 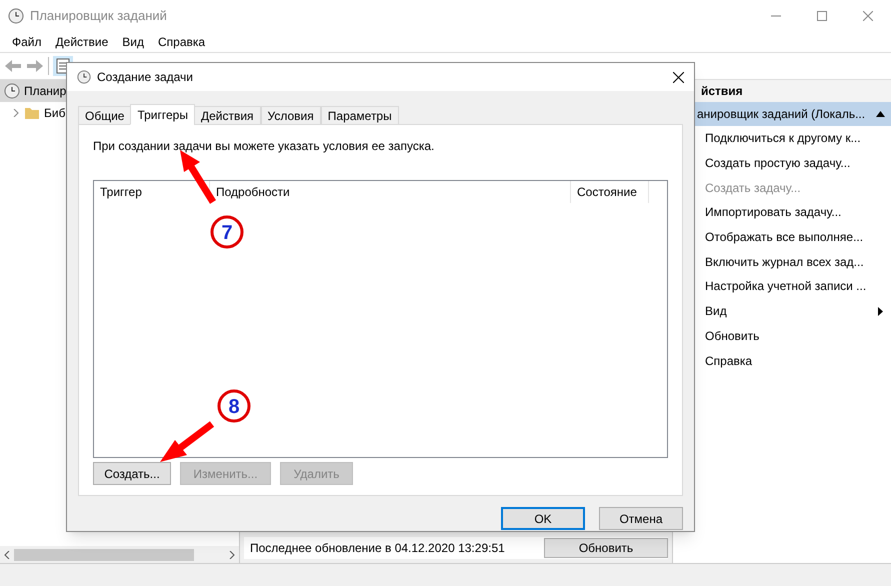 What do you see at coordinates (98, 16) in the screenshot?
I see `window-title: Планировщик заданий` at bounding box center [98, 16].